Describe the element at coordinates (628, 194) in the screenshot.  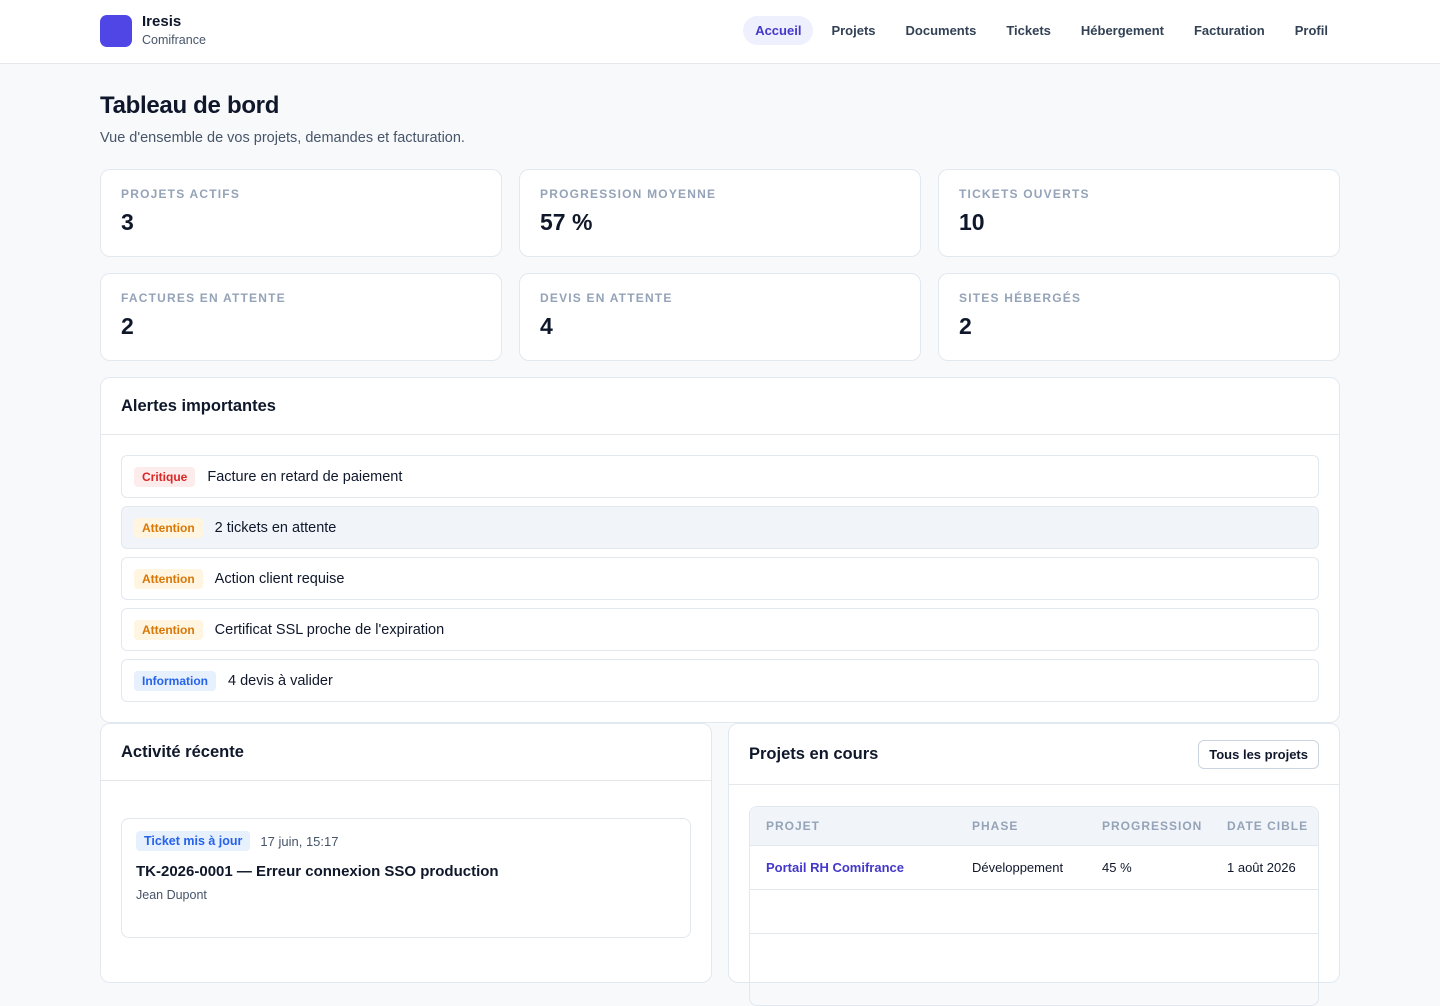
I see `stat-label: PROGRESSION MOYENNE` at that location.